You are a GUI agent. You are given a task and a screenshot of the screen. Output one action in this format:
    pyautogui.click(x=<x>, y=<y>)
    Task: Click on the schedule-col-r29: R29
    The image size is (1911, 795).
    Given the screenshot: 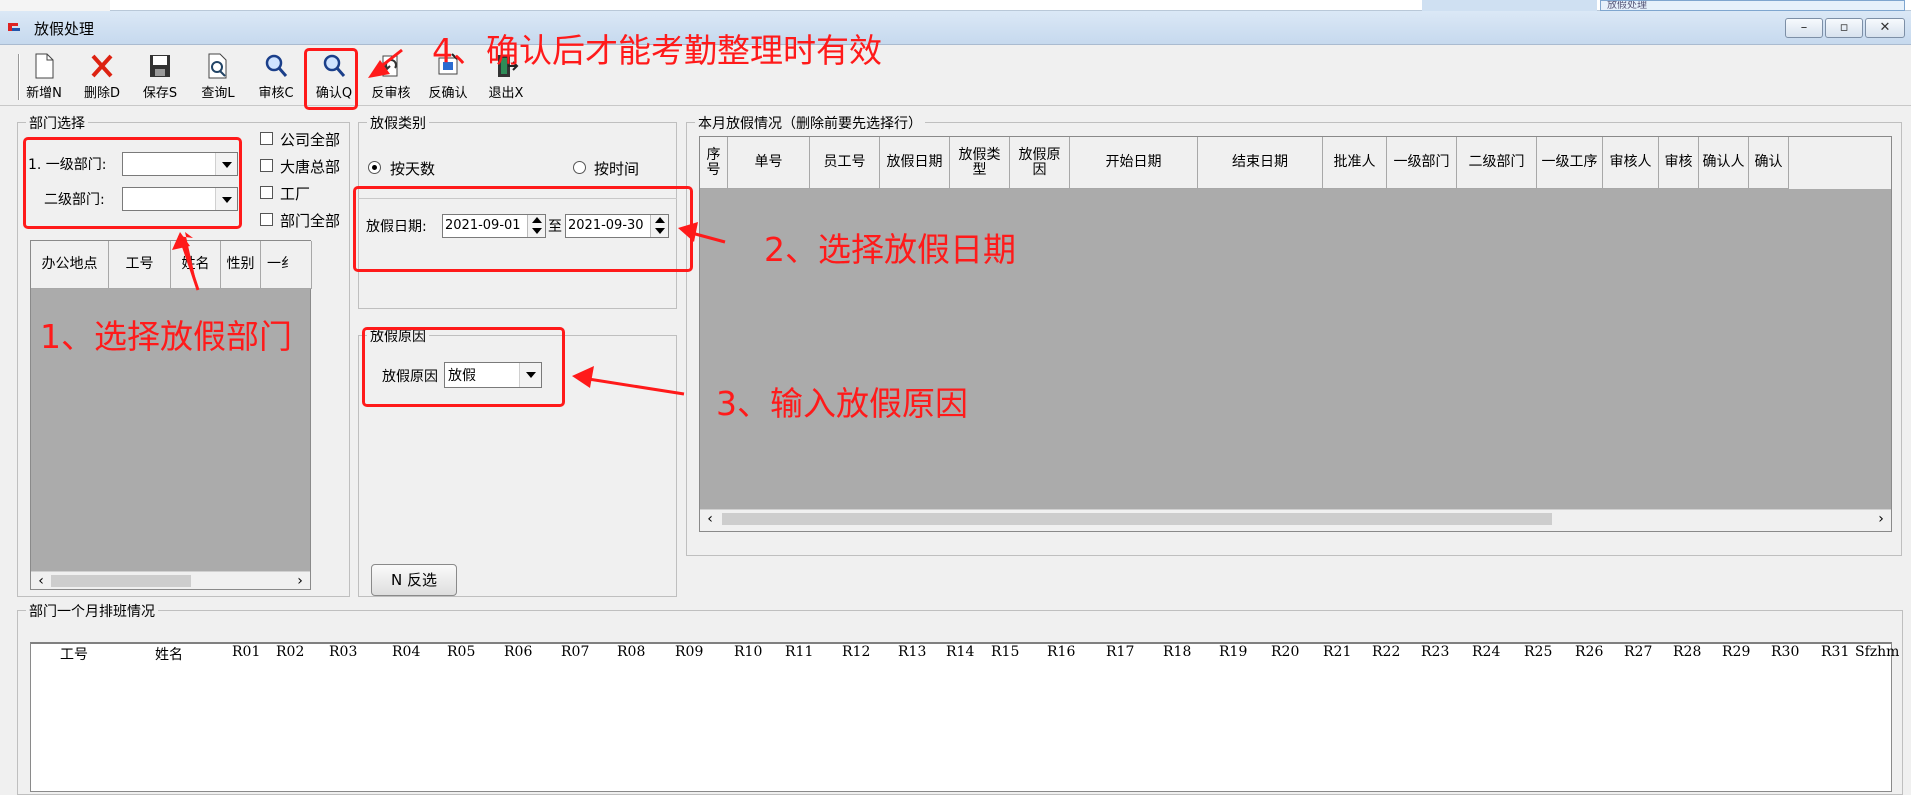 What is the action you would take?
    pyautogui.click(x=1736, y=652)
    